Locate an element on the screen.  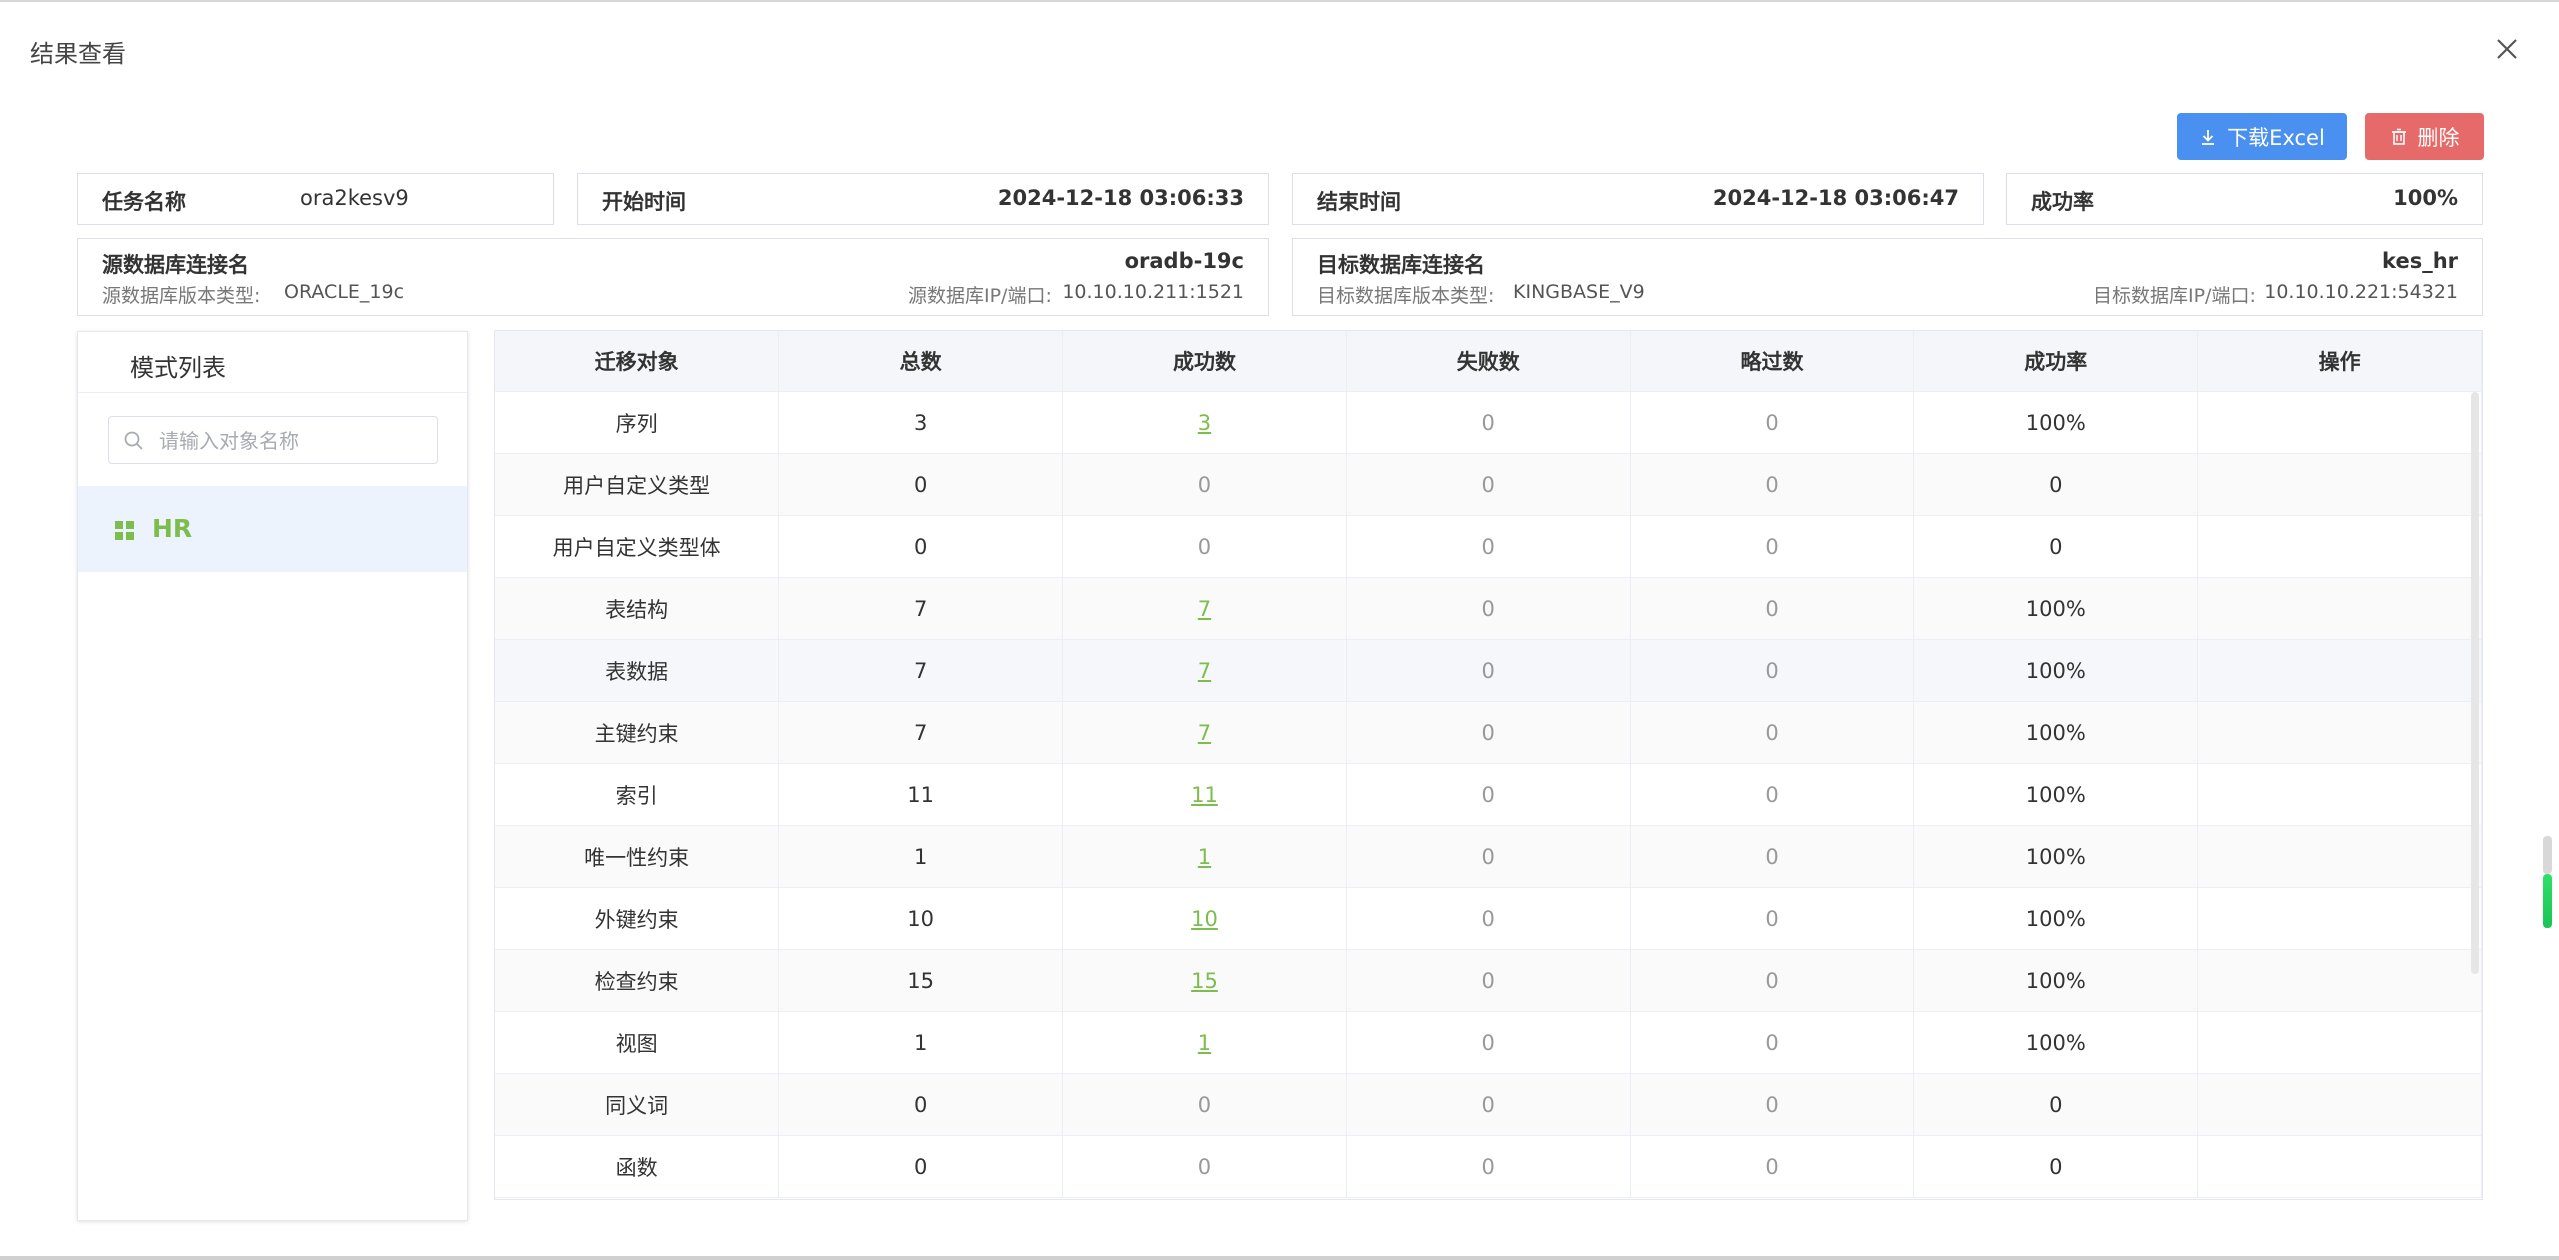
table-row: 检查约束 15 15 0 0 100% is located at coordinates (1488, 980).